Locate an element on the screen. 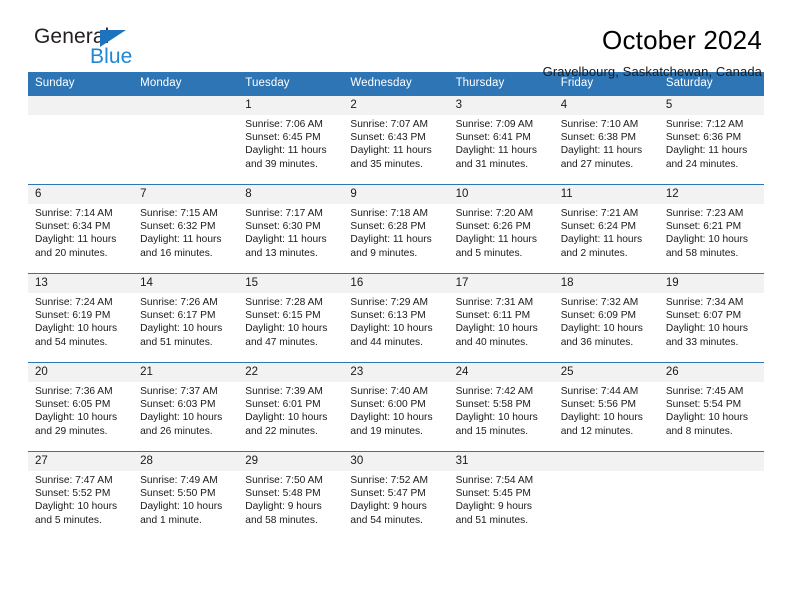 The image size is (792, 612). general-blue-logo: General Blue is located at coordinates (88, 49).